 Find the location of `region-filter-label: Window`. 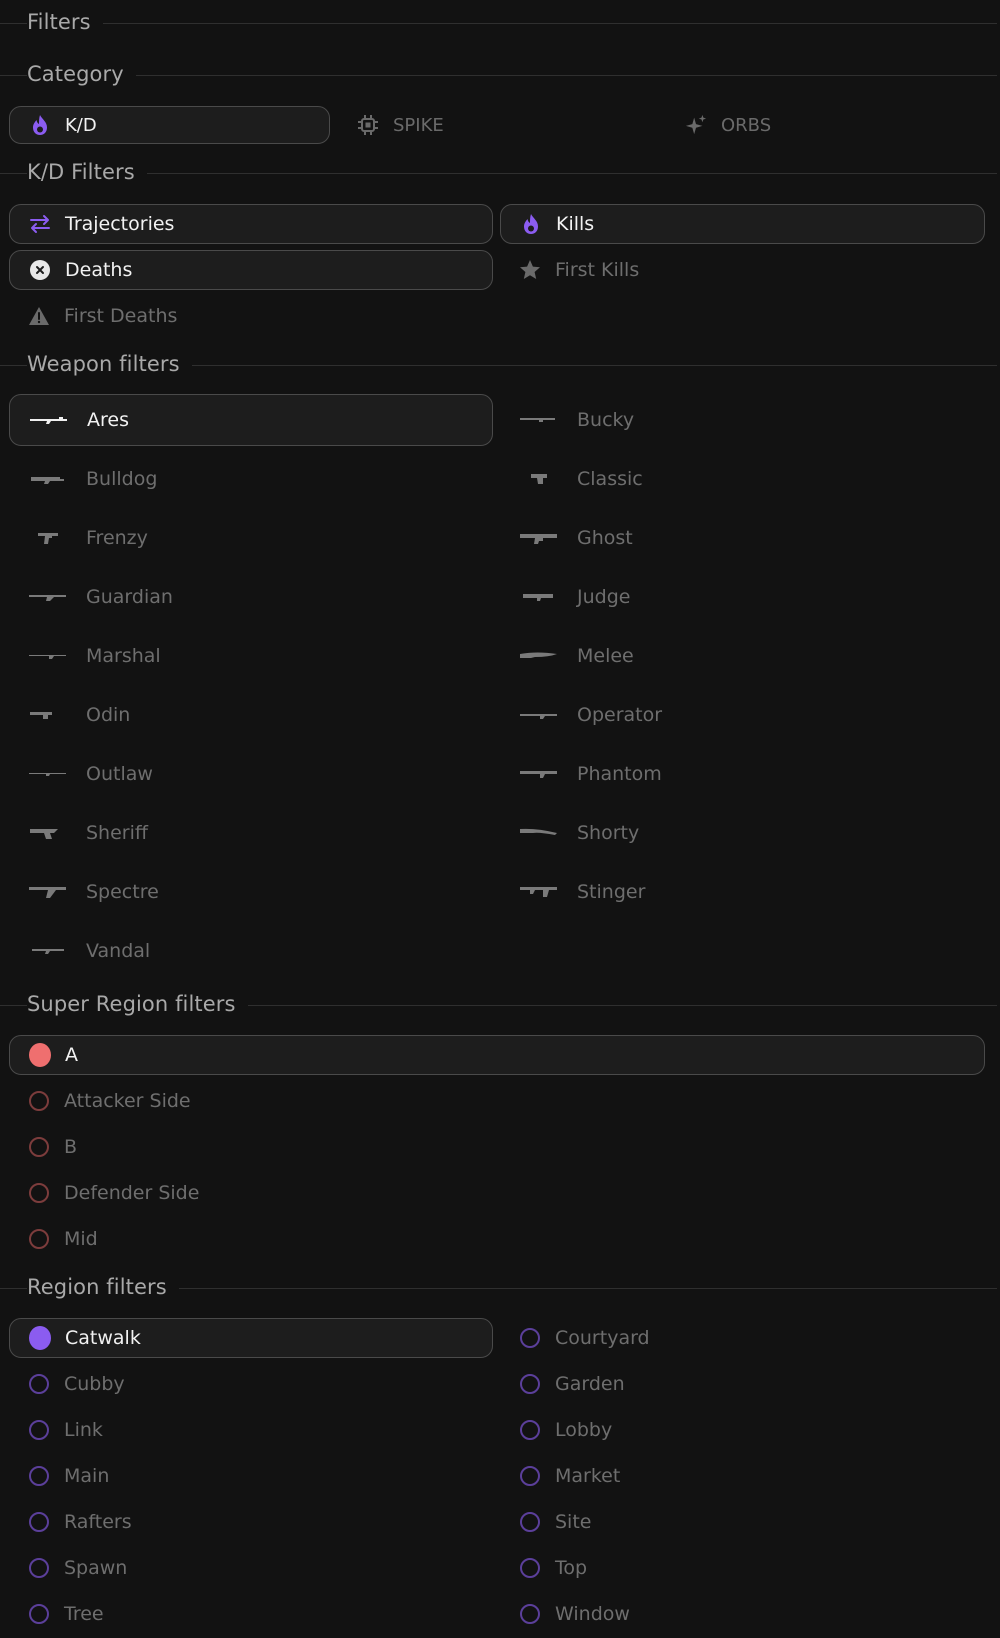

region-filter-label: Window is located at coordinates (592, 1614).